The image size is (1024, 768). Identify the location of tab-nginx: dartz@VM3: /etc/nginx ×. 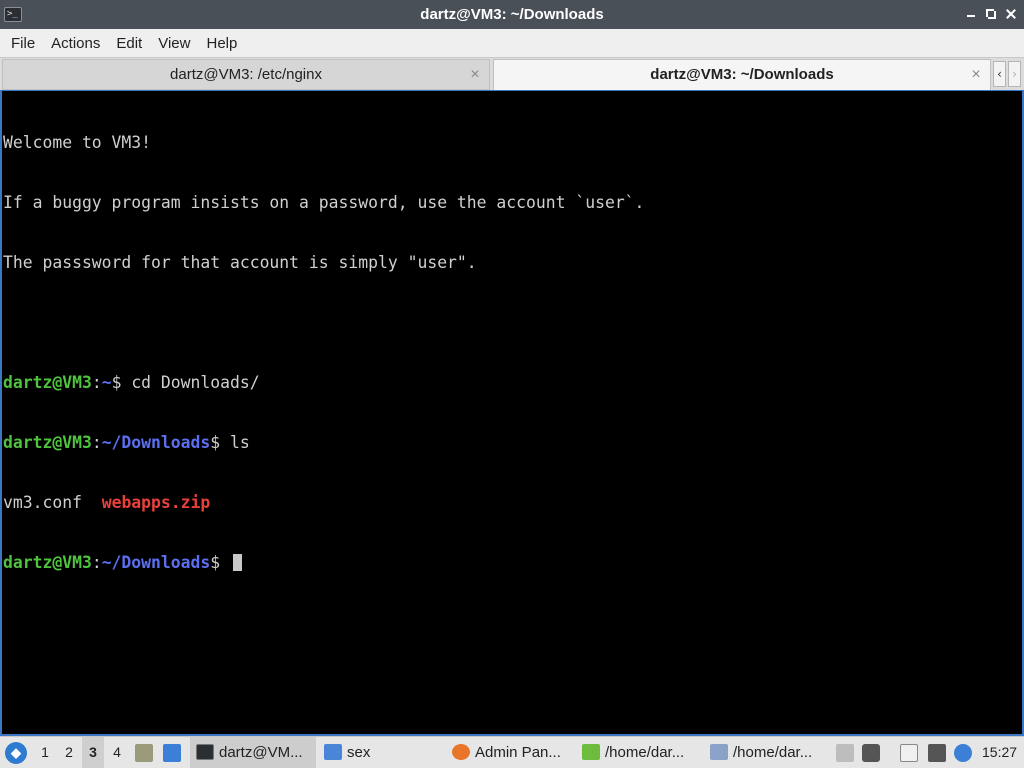
(246, 74).